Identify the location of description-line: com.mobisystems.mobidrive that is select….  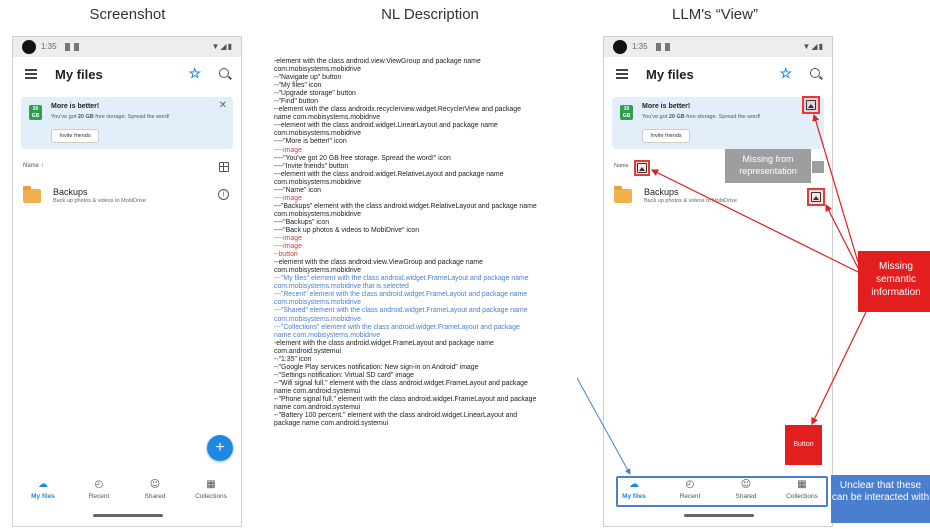
(341, 287).